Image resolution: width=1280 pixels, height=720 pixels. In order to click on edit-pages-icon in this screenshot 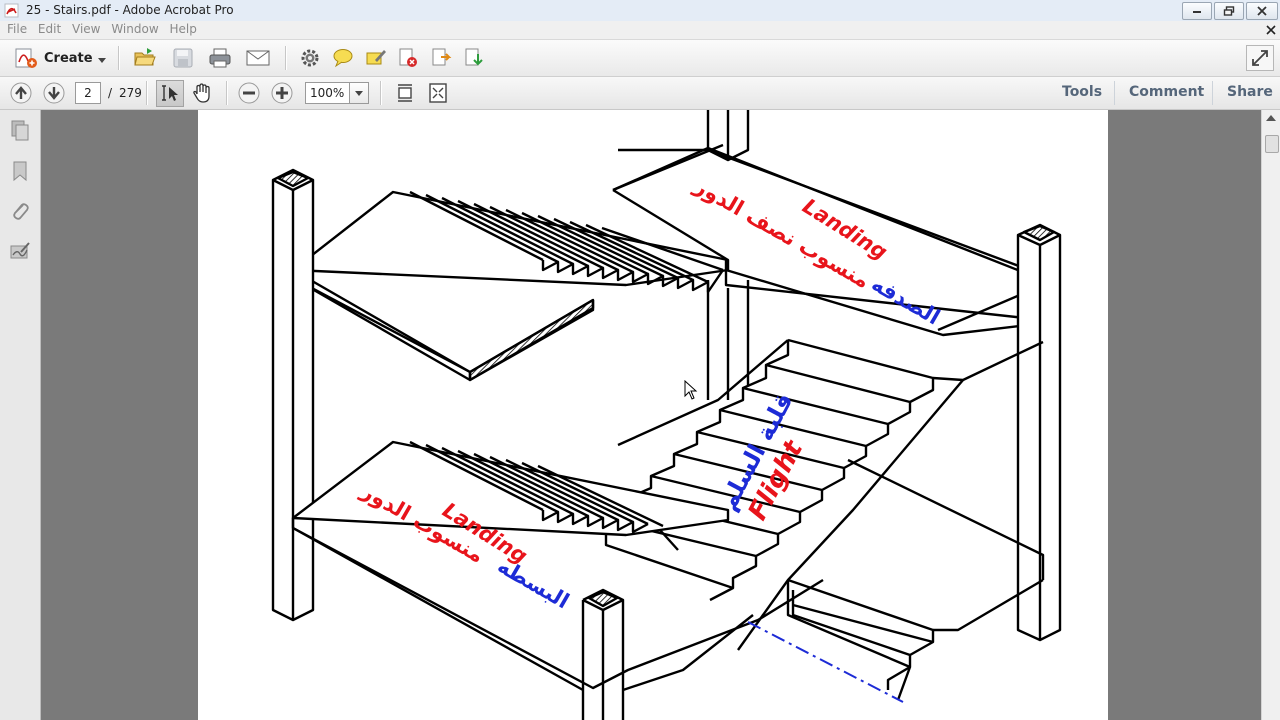, I will do `click(441, 58)`.